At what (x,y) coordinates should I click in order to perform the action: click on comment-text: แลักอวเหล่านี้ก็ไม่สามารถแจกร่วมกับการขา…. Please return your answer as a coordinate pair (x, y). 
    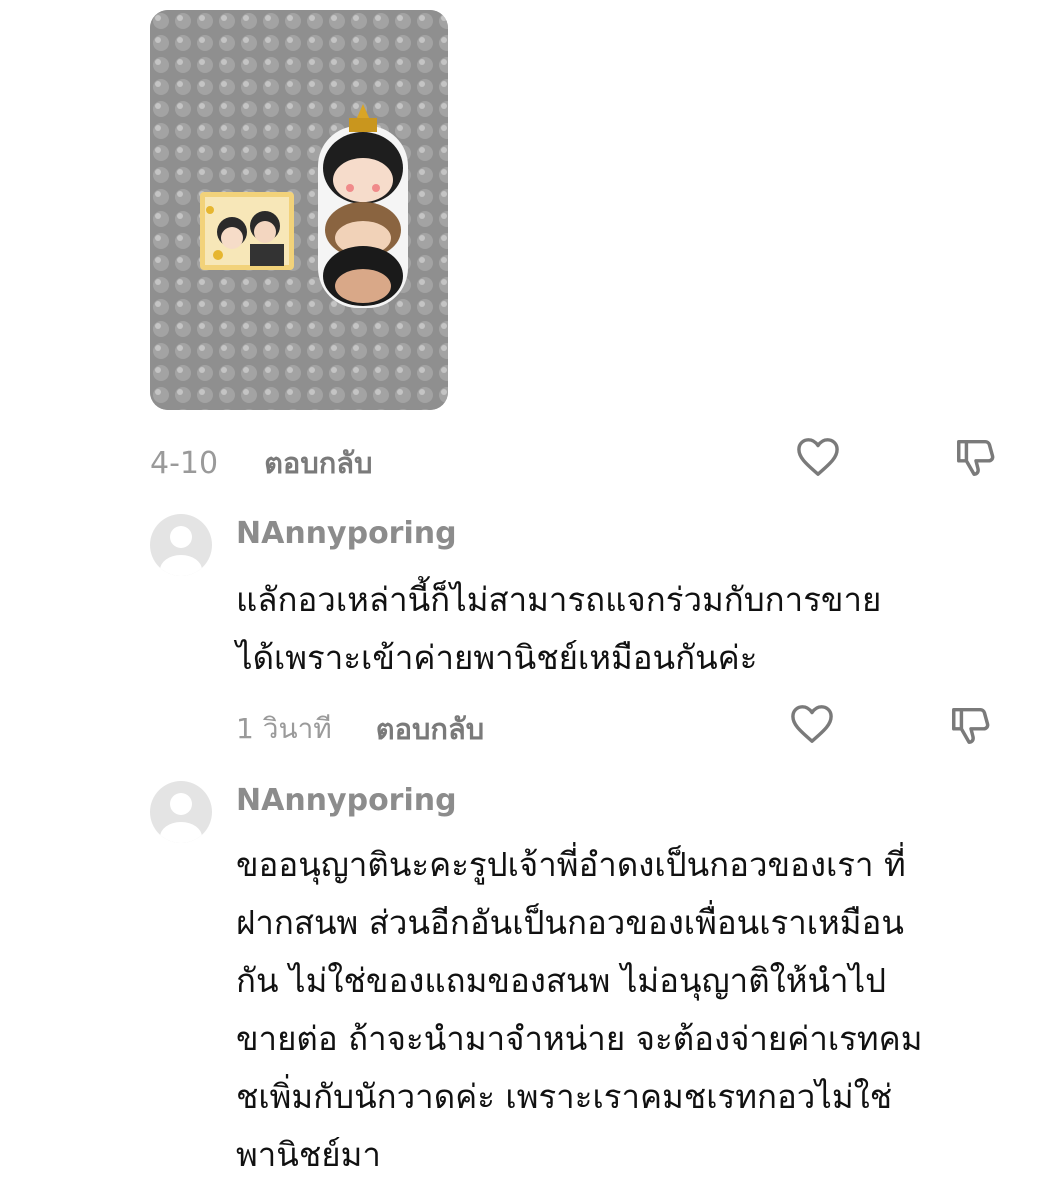
    Looking at the image, I should click on (559, 628).